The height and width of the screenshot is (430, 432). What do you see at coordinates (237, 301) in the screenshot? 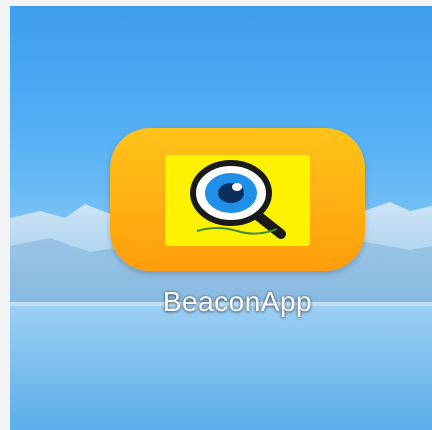
I see `app-label: BeaconApp` at bounding box center [237, 301].